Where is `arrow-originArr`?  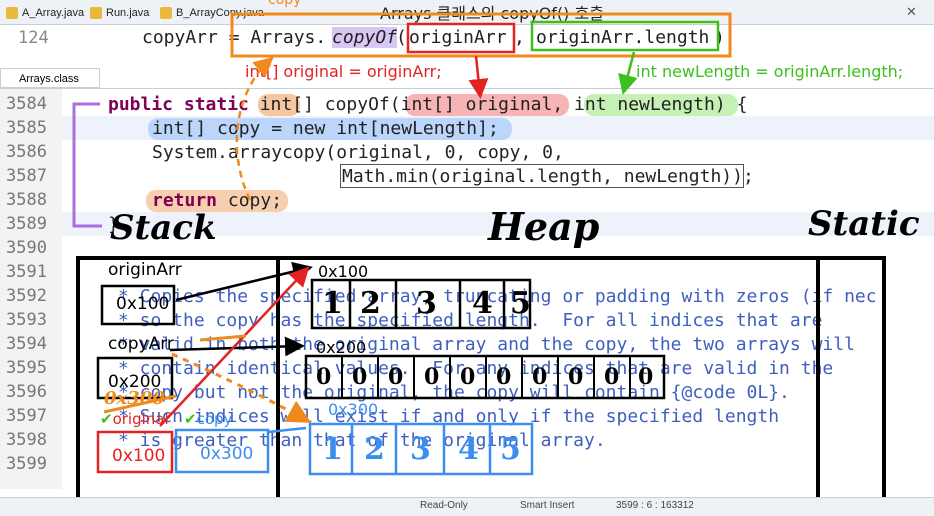
arrow-originArr is located at coordinates (244, 281).